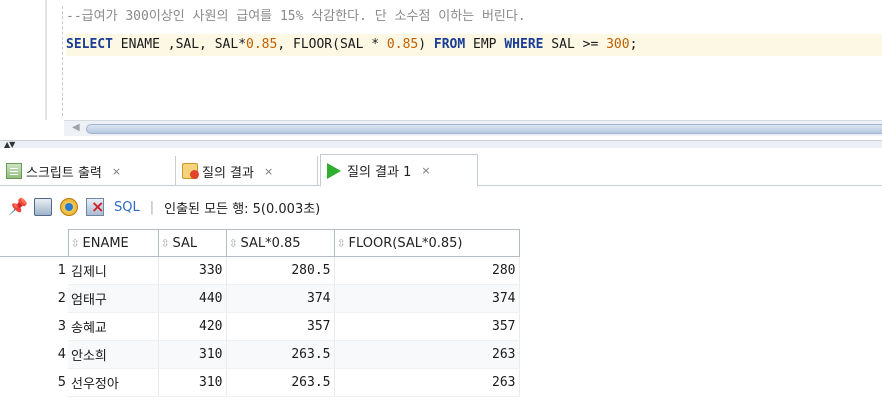 The image size is (882, 409). I want to click on table-row: 5 선우정아 310 263.5 263, so click(260, 382).